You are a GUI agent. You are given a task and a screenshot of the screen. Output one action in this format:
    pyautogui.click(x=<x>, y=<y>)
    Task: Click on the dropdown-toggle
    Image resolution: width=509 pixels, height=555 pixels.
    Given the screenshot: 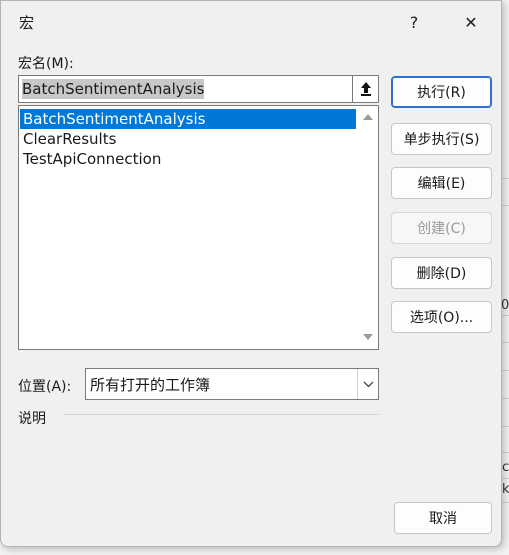 What is the action you would take?
    pyautogui.click(x=367, y=384)
    